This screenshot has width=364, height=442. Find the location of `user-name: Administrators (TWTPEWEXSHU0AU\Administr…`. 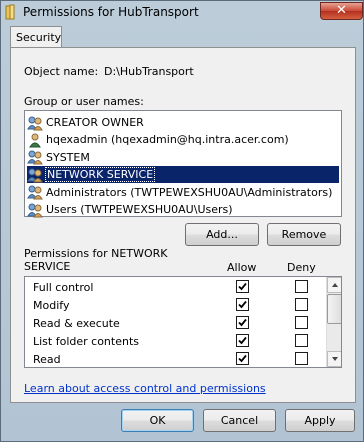

user-name: Administrators (TWTPEWEXSHU0AU\Administr… is located at coordinates (189, 192).